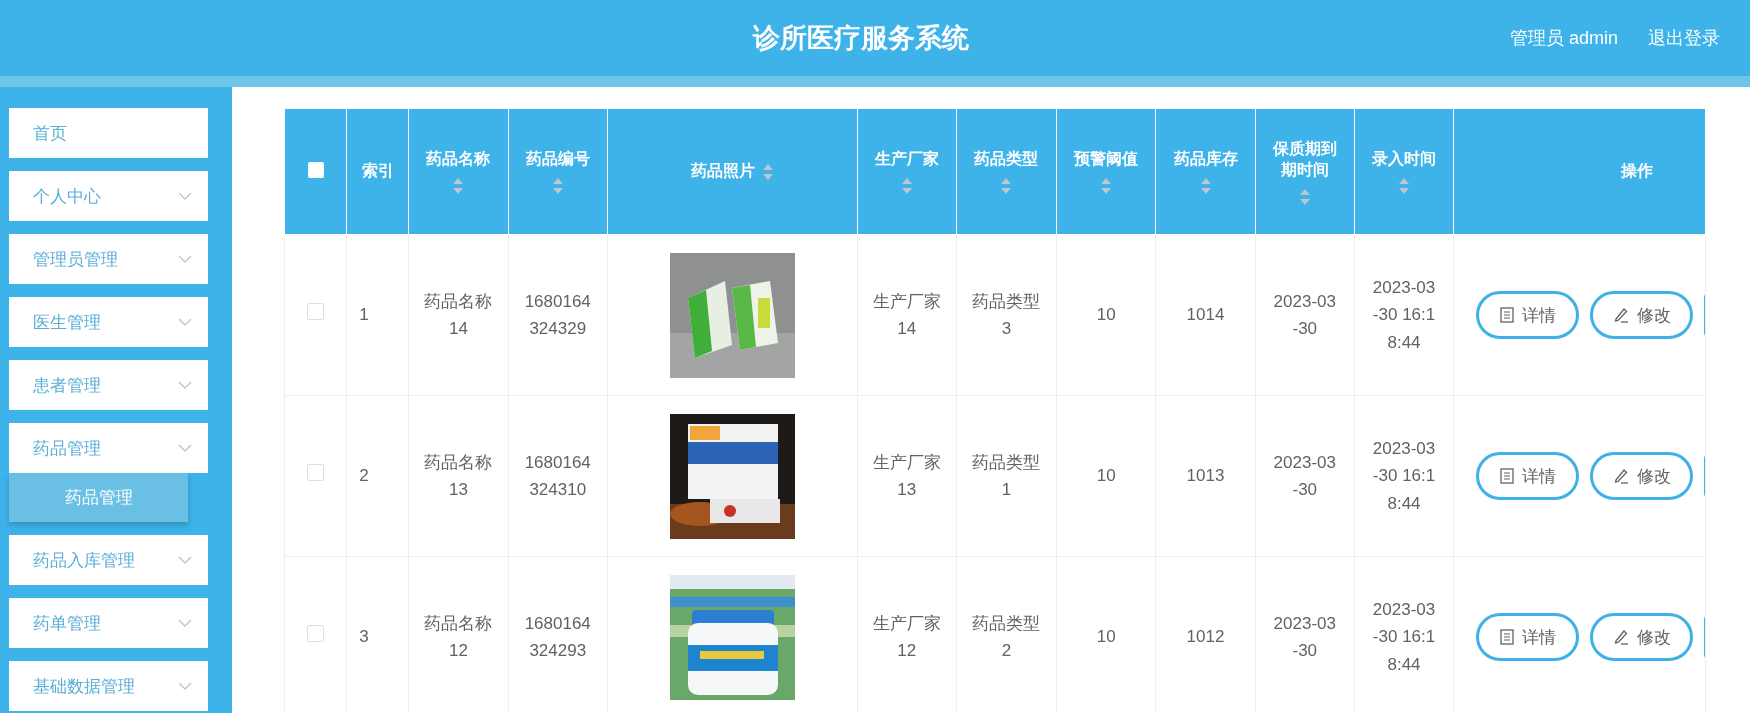 The height and width of the screenshot is (713, 1750). What do you see at coordinates (557, 314) in the screenshot?
I see `table-cell: 1680164324329` at bounding box center [557, 314].